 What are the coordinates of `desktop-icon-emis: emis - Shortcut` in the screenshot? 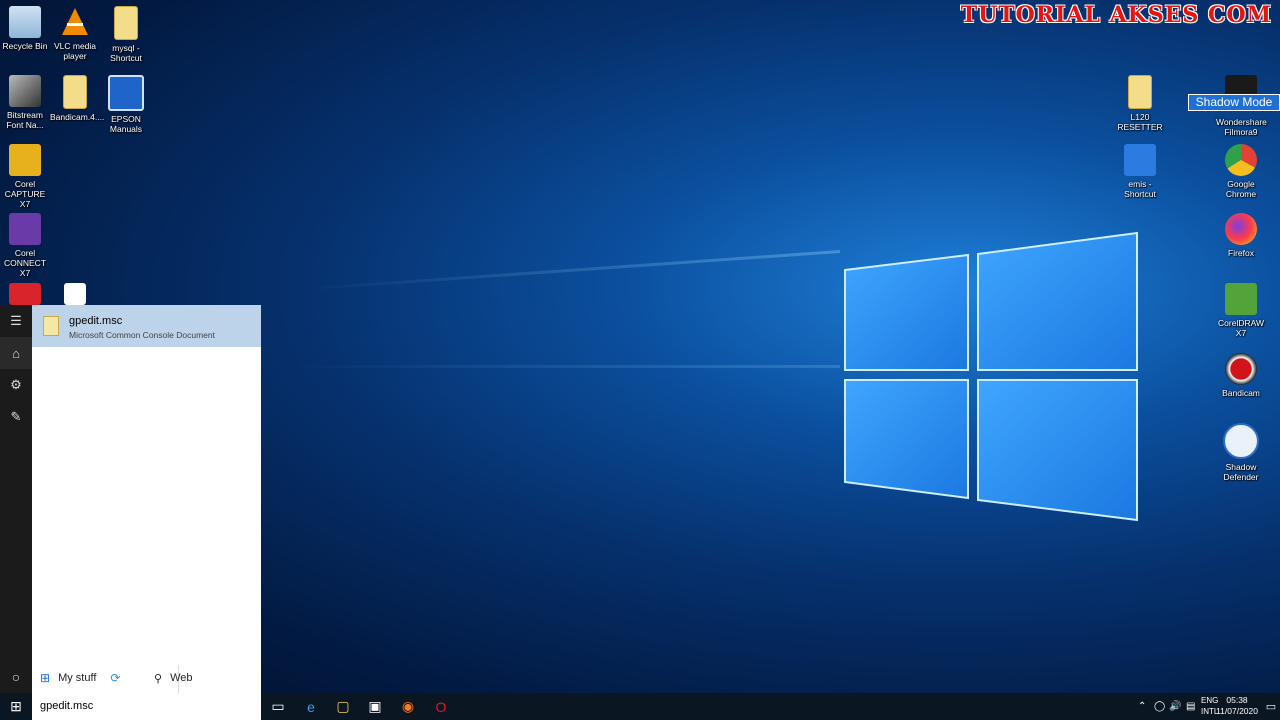 It's located at (1140, 171).